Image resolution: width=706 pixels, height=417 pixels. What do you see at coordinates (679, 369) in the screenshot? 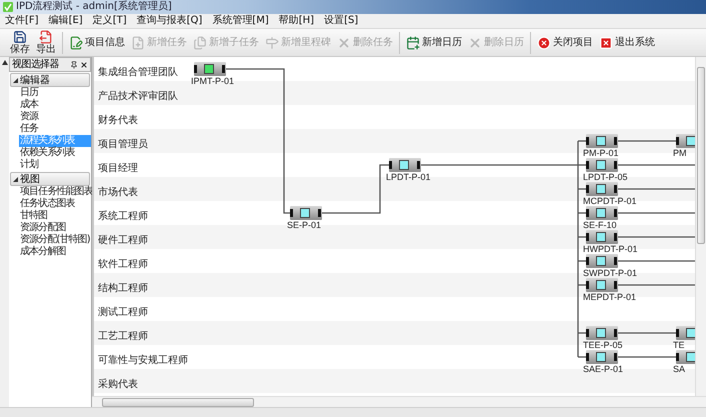
I see `task-label: SA` at bounding box center [679, 369].